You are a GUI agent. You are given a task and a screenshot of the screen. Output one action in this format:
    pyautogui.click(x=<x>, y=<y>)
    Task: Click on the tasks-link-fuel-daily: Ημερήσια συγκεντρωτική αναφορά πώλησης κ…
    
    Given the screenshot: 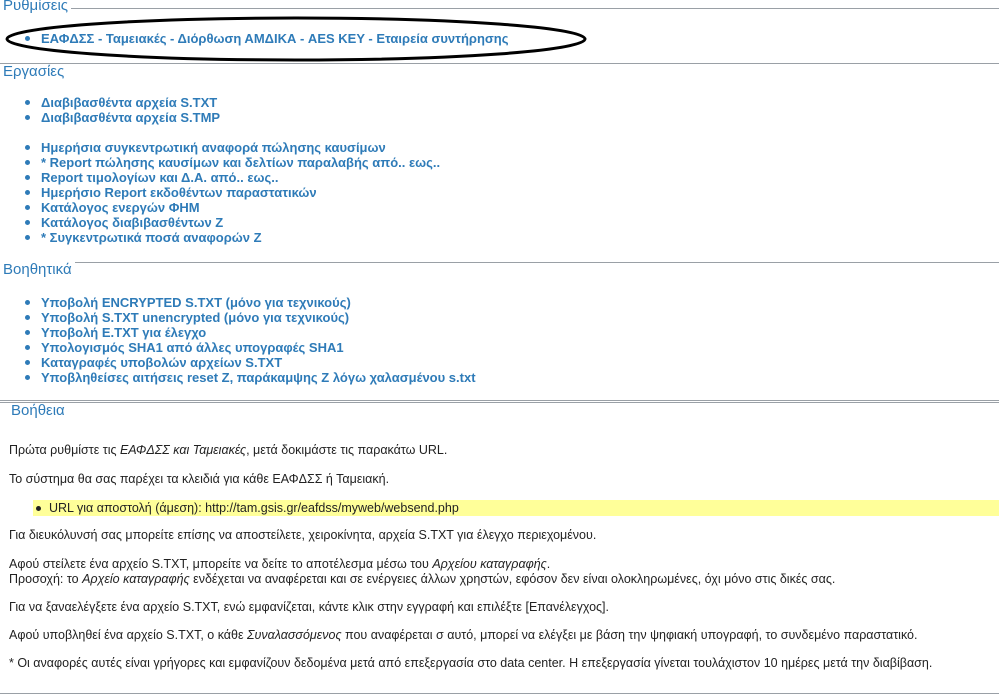 What is the action you would take?
    pyautogui.click(x=213, y=147)
    